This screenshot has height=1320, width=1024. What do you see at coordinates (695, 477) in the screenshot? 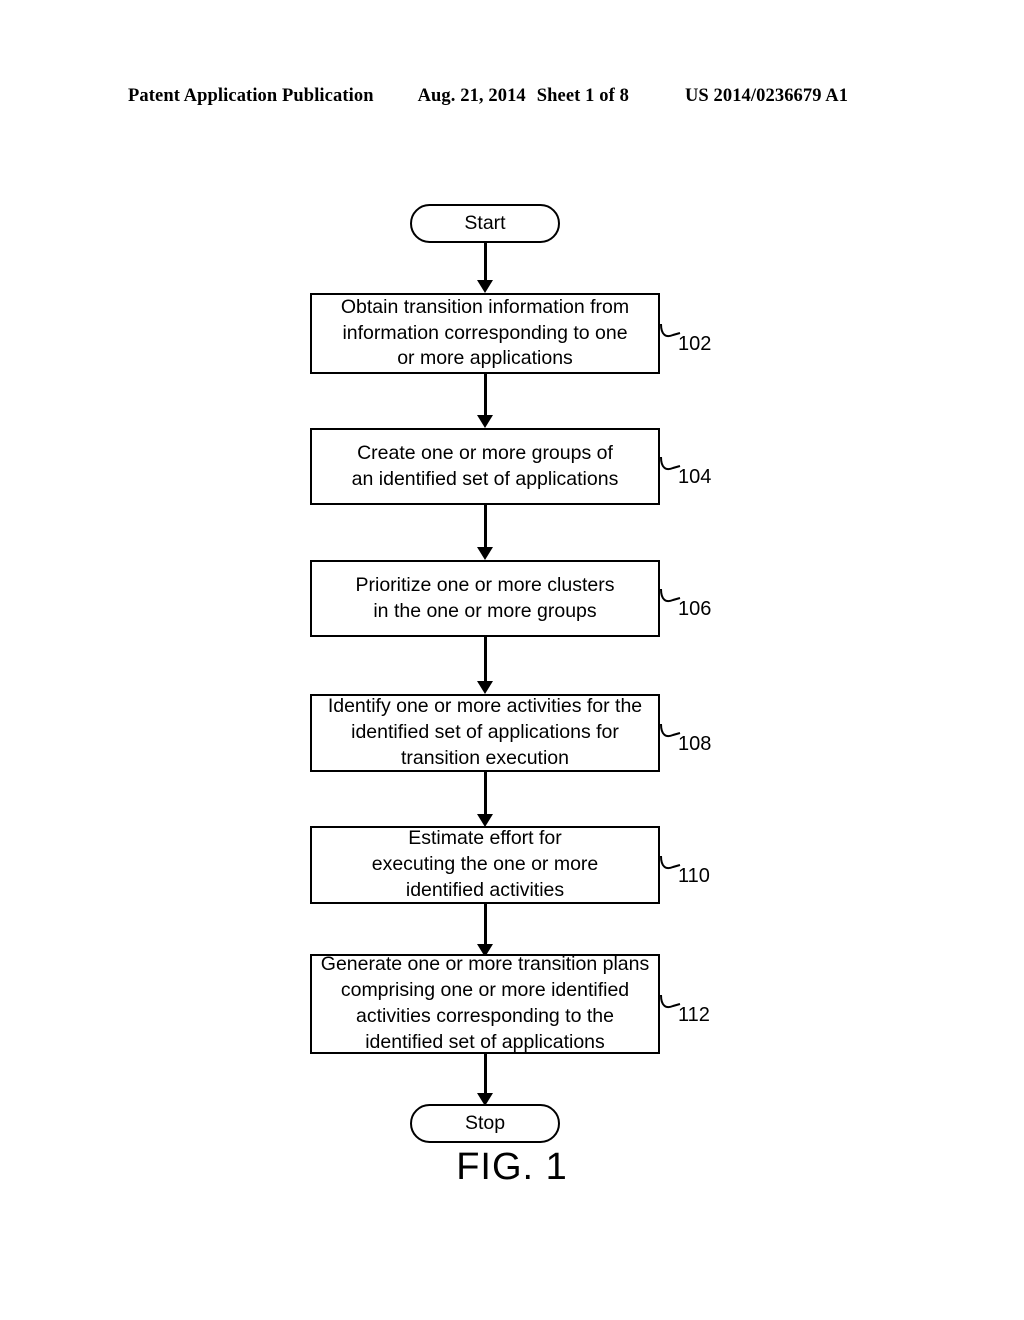
I see `reference-numeral-104: 104` at bounding box center [695, 477].